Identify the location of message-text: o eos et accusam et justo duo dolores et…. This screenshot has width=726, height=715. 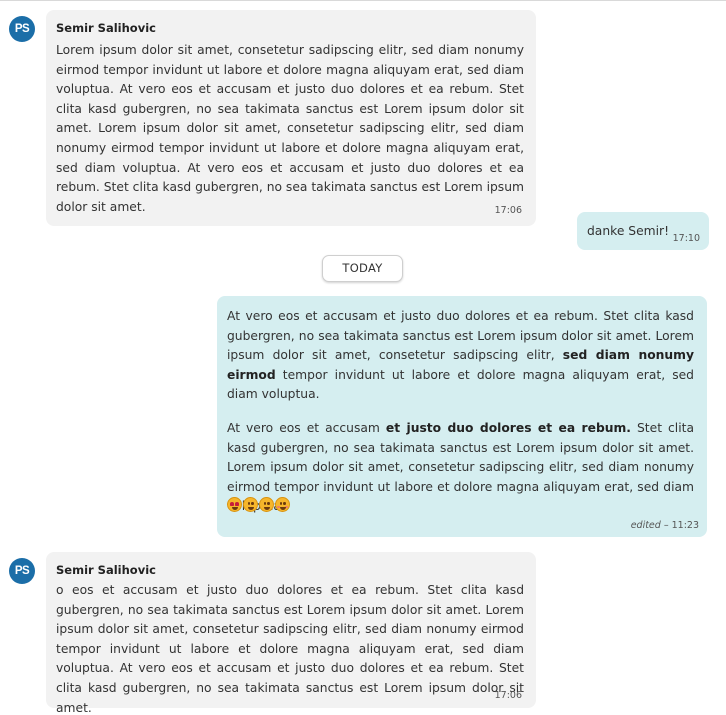
(290, 648).